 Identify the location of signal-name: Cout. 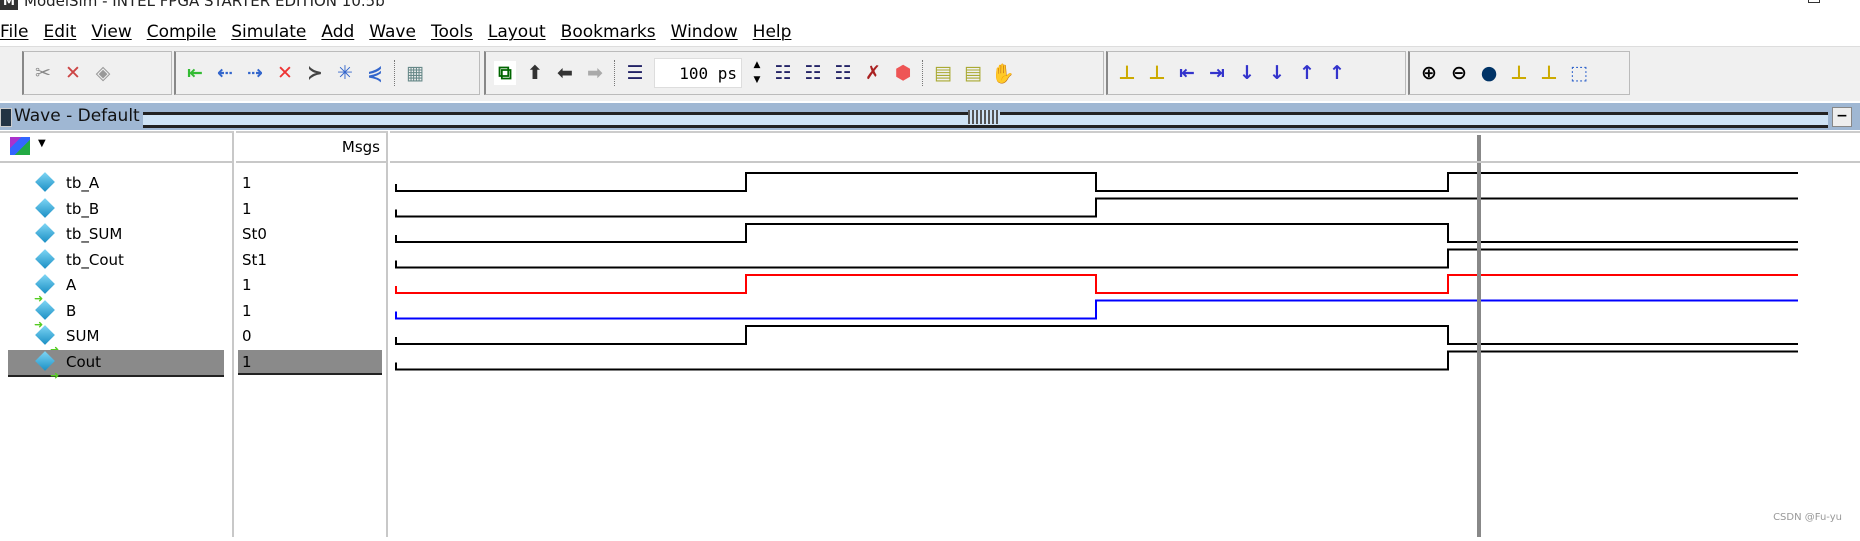
(84, 361).